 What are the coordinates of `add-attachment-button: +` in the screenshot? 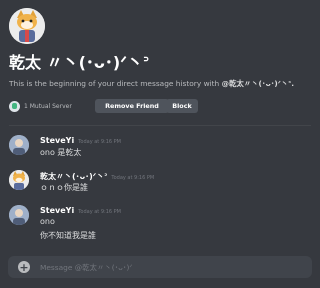 It's located at (24, 267).